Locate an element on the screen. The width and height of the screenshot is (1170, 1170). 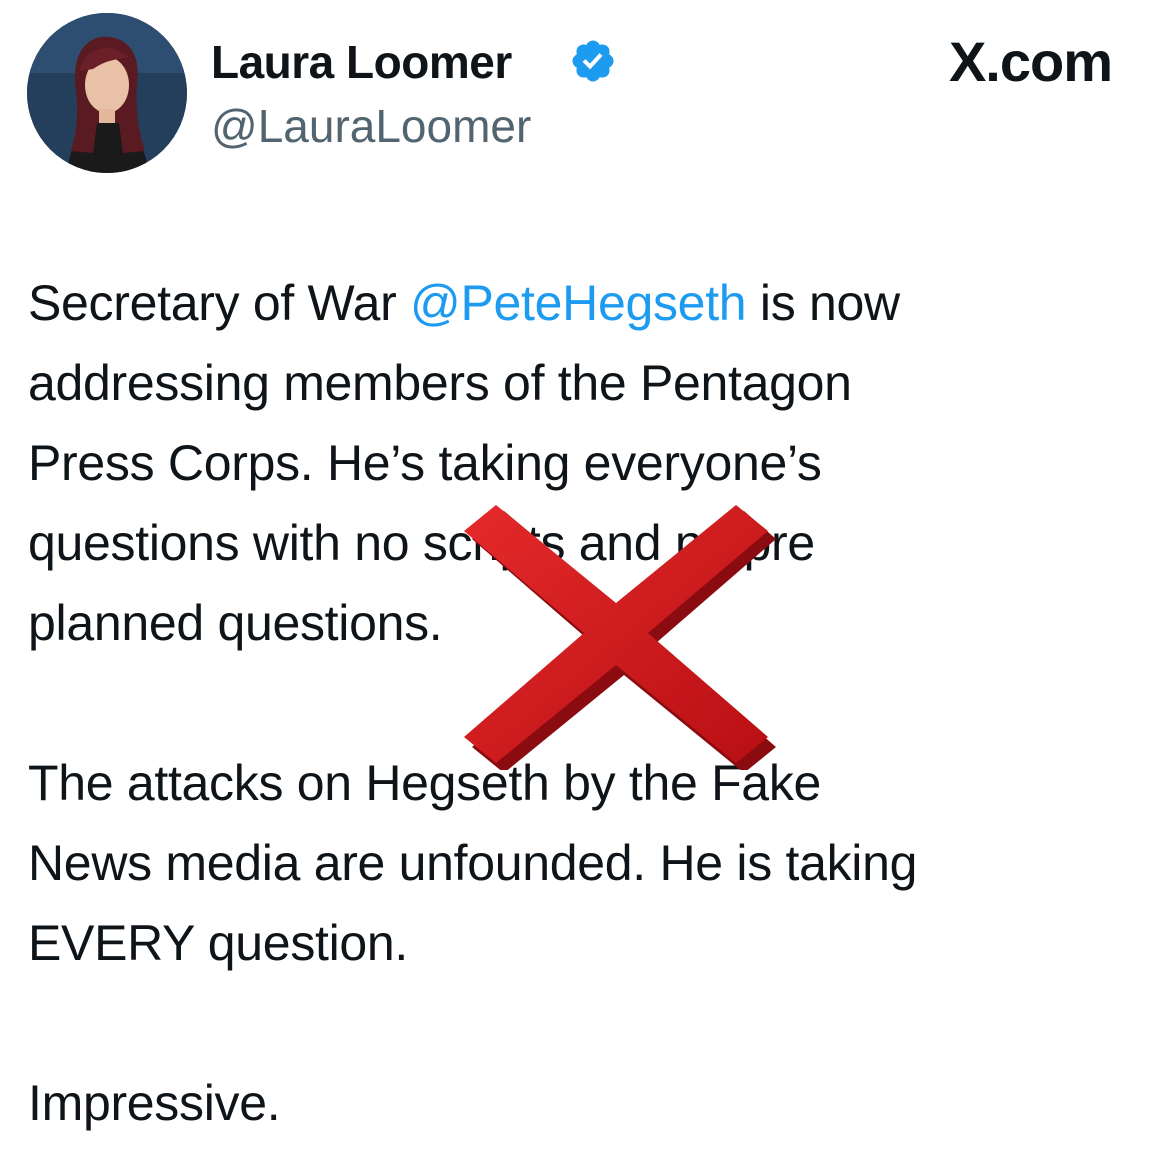
tweet-line: Impressive. is located at coordinates (154, 1103).